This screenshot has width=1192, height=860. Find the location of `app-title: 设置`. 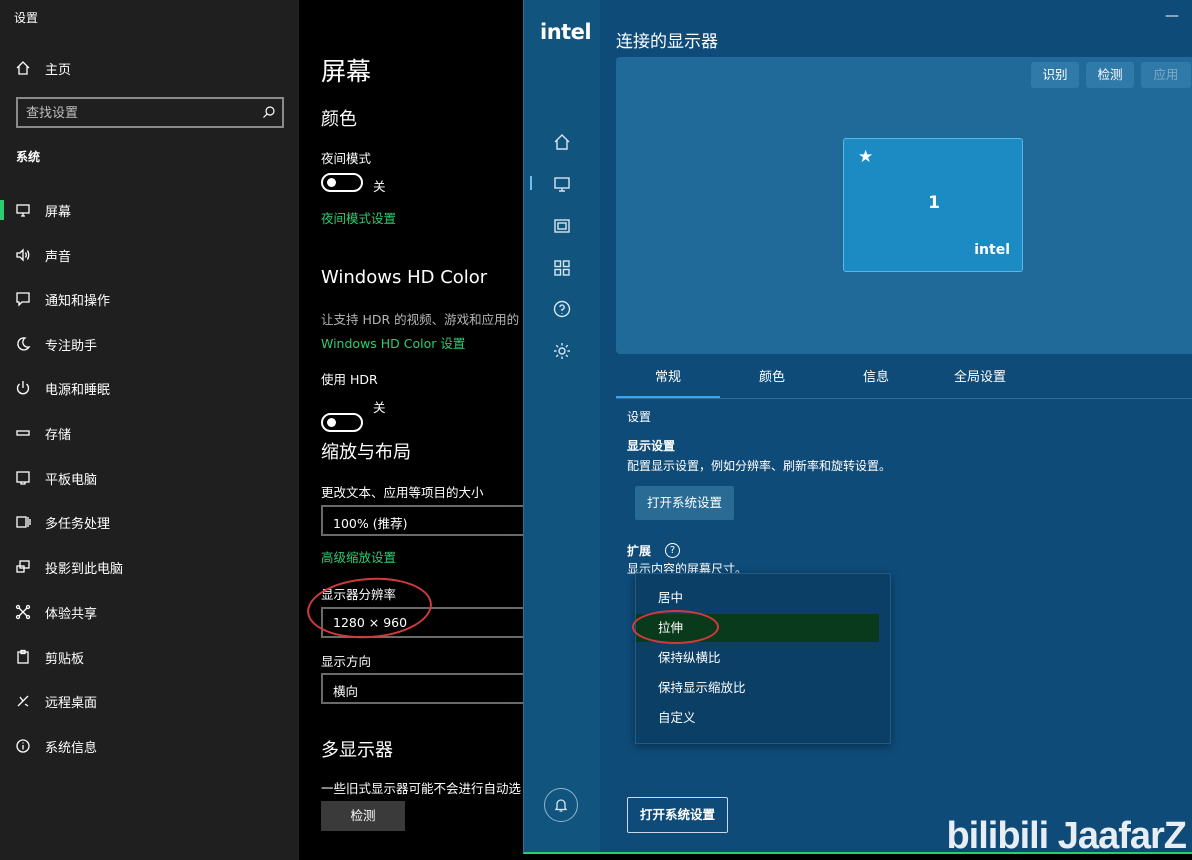

app-title: 设置 is located at coordinates (26, 18).